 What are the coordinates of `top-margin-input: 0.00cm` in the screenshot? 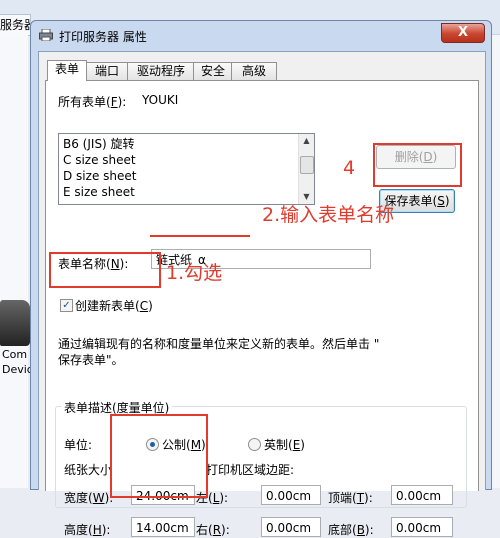 It's located at (422, 495).